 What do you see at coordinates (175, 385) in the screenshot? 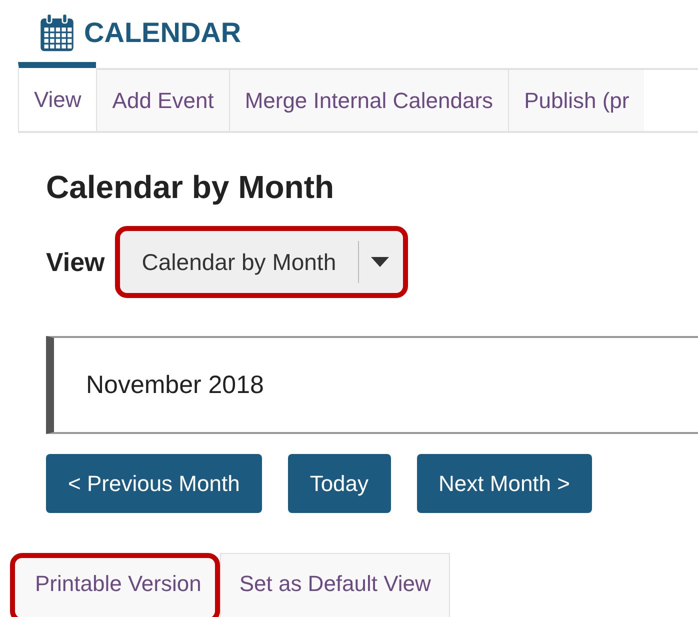
I see `month-title: November 2018` at bounding box center [175, 385].